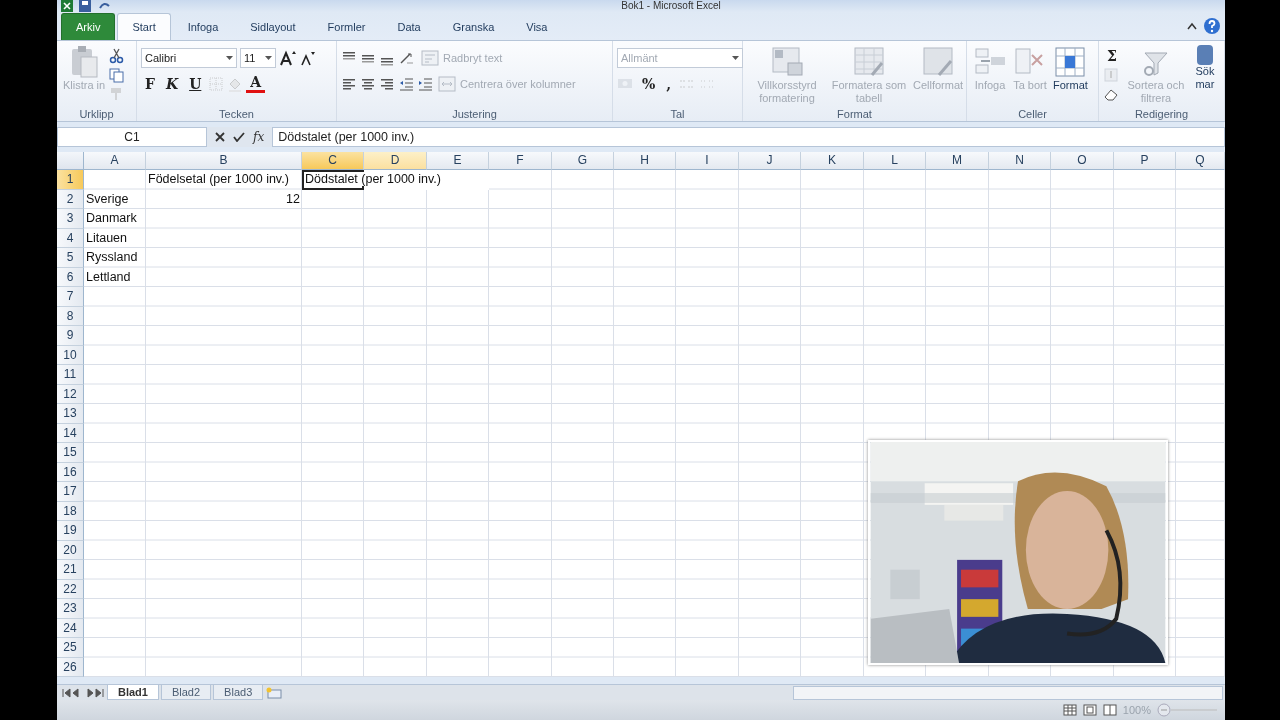 The height and width of the screenshot is (720, 1280). I want to click on format-cells-icon, so click(1070, 62).